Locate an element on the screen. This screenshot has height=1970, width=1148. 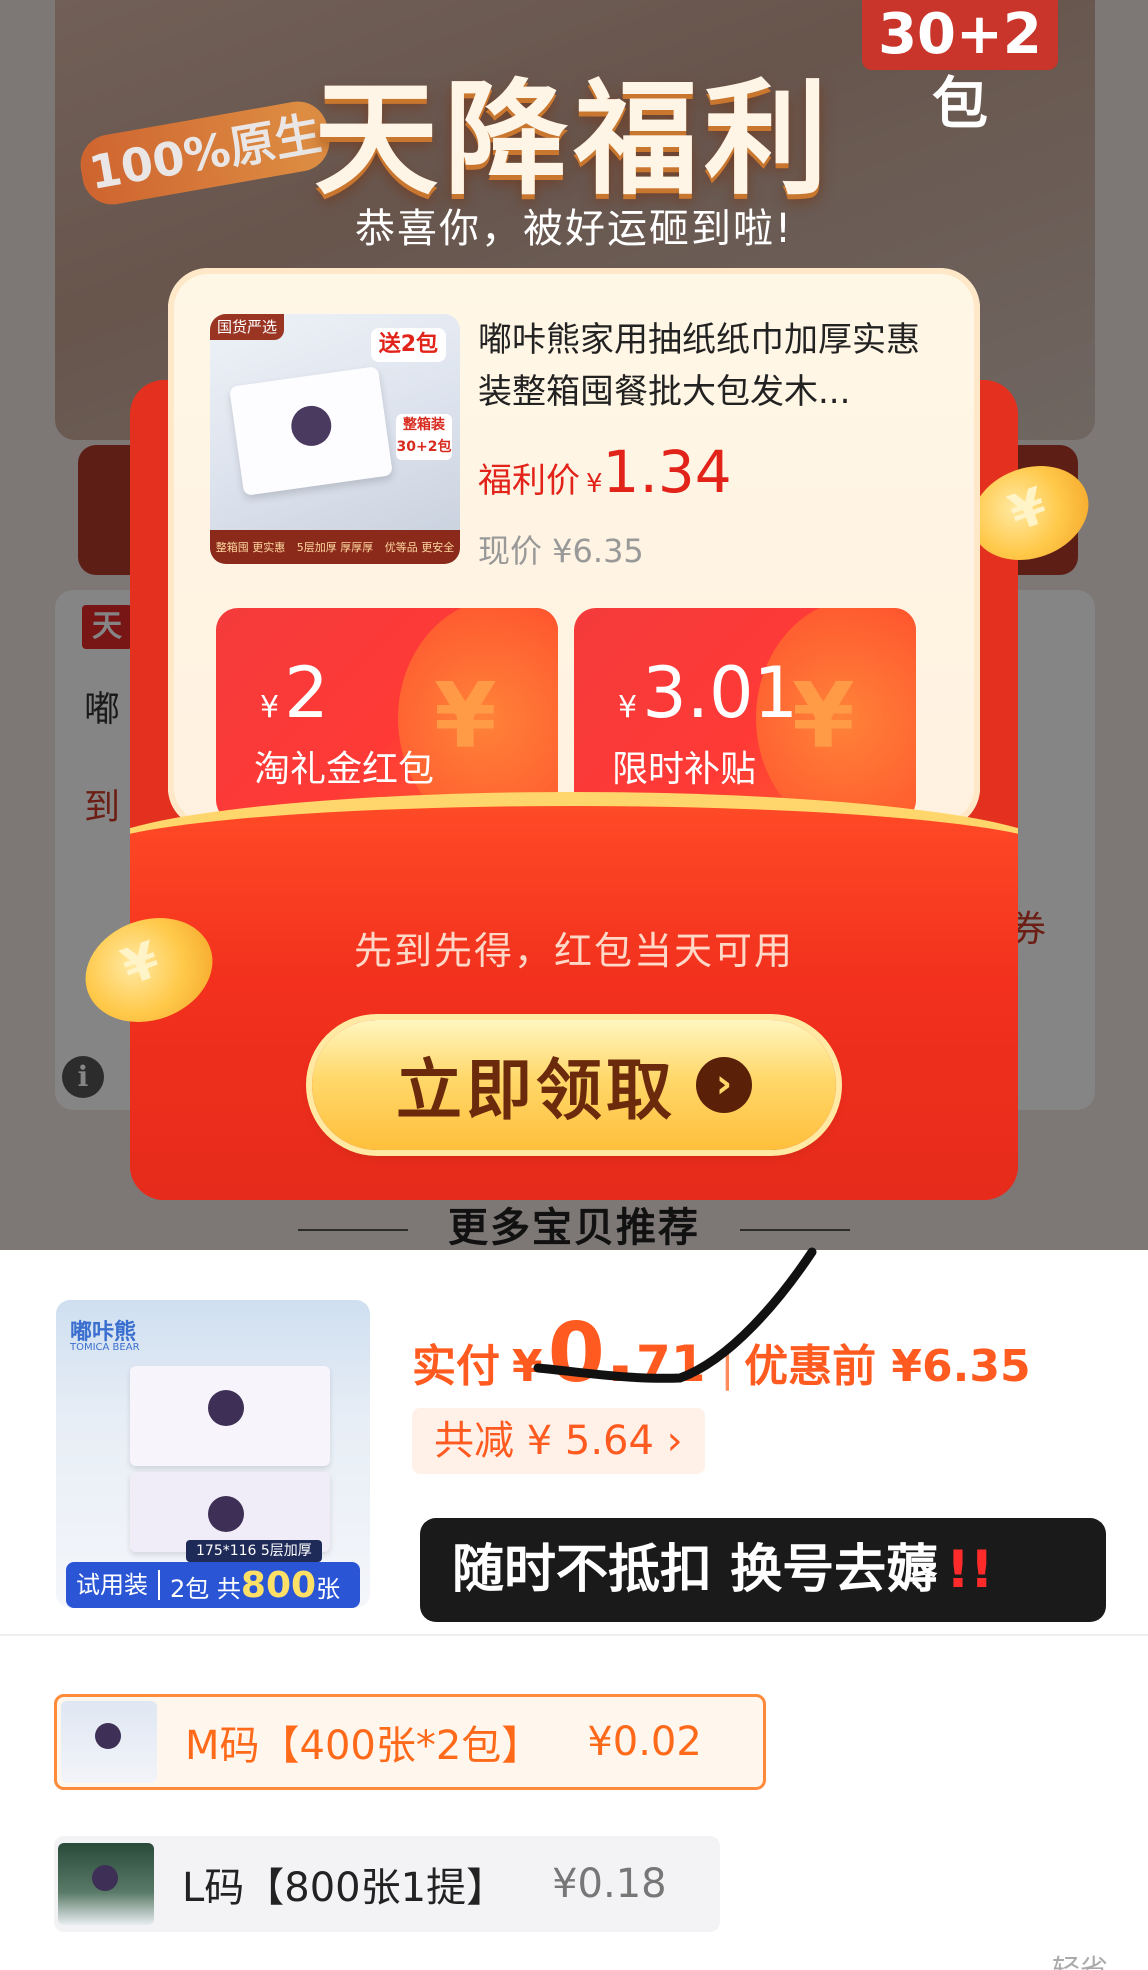
package-tag: 整箱装 30+2包 is located at coordinates (424, 437).